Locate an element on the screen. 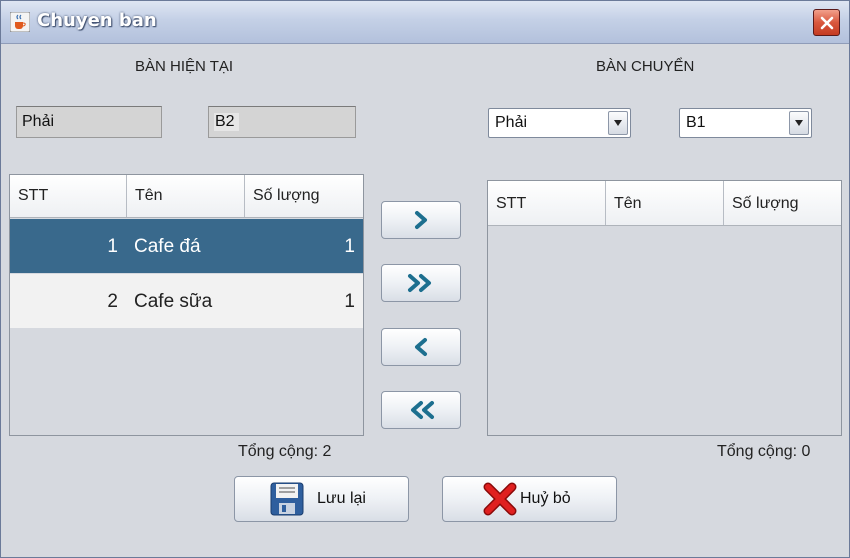 The width and height of the screenshot is (850, 558). row-name: Cafe đá is located at coordinates (167, 246).